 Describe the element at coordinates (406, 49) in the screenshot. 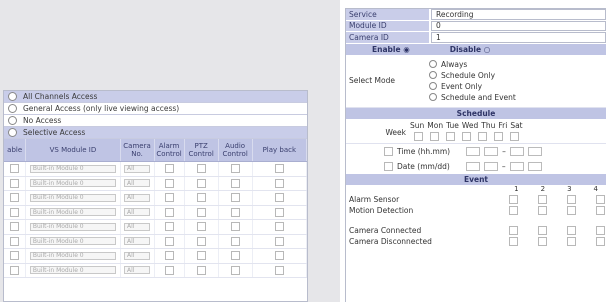

I see `radio-icon: ◉` at that location.